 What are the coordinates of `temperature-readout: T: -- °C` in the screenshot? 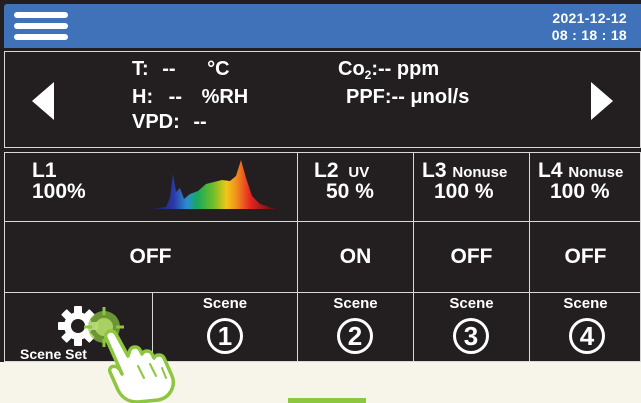 It's located at (181, 69).